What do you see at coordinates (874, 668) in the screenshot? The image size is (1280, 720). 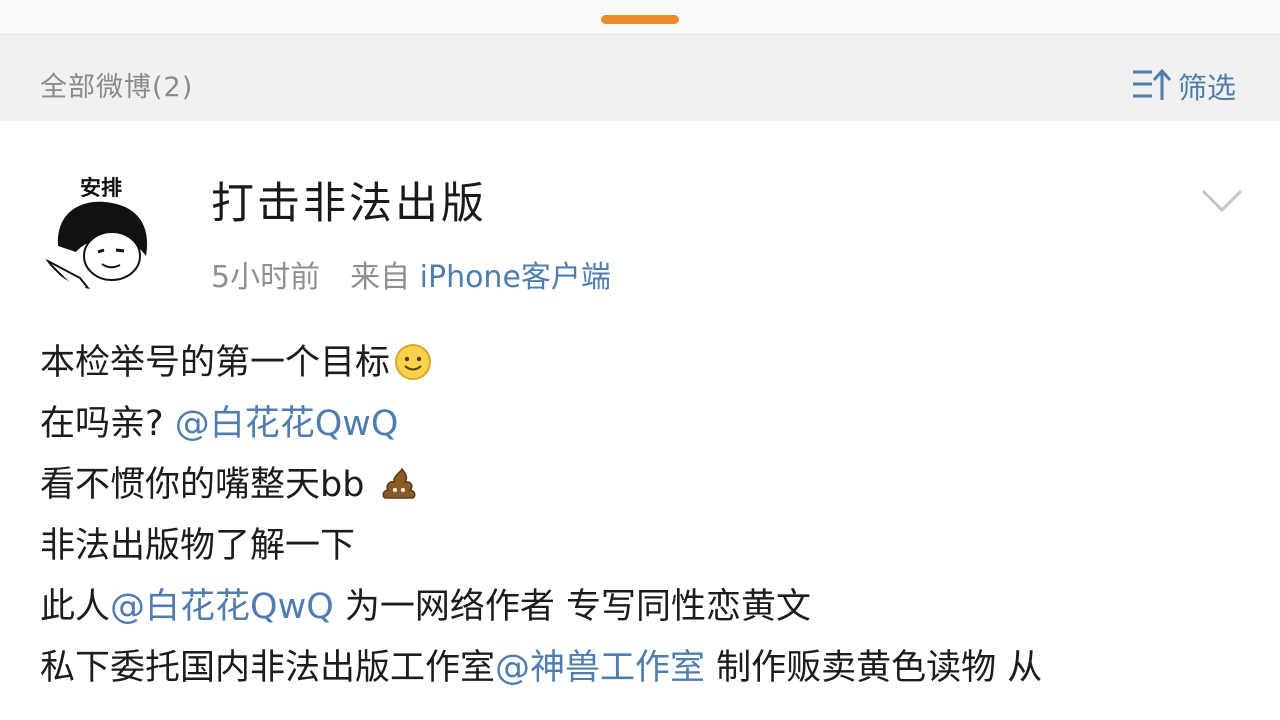 I see `post-line-text: 制作贩卖黄色读物 从` at bounding box center [874, 668].